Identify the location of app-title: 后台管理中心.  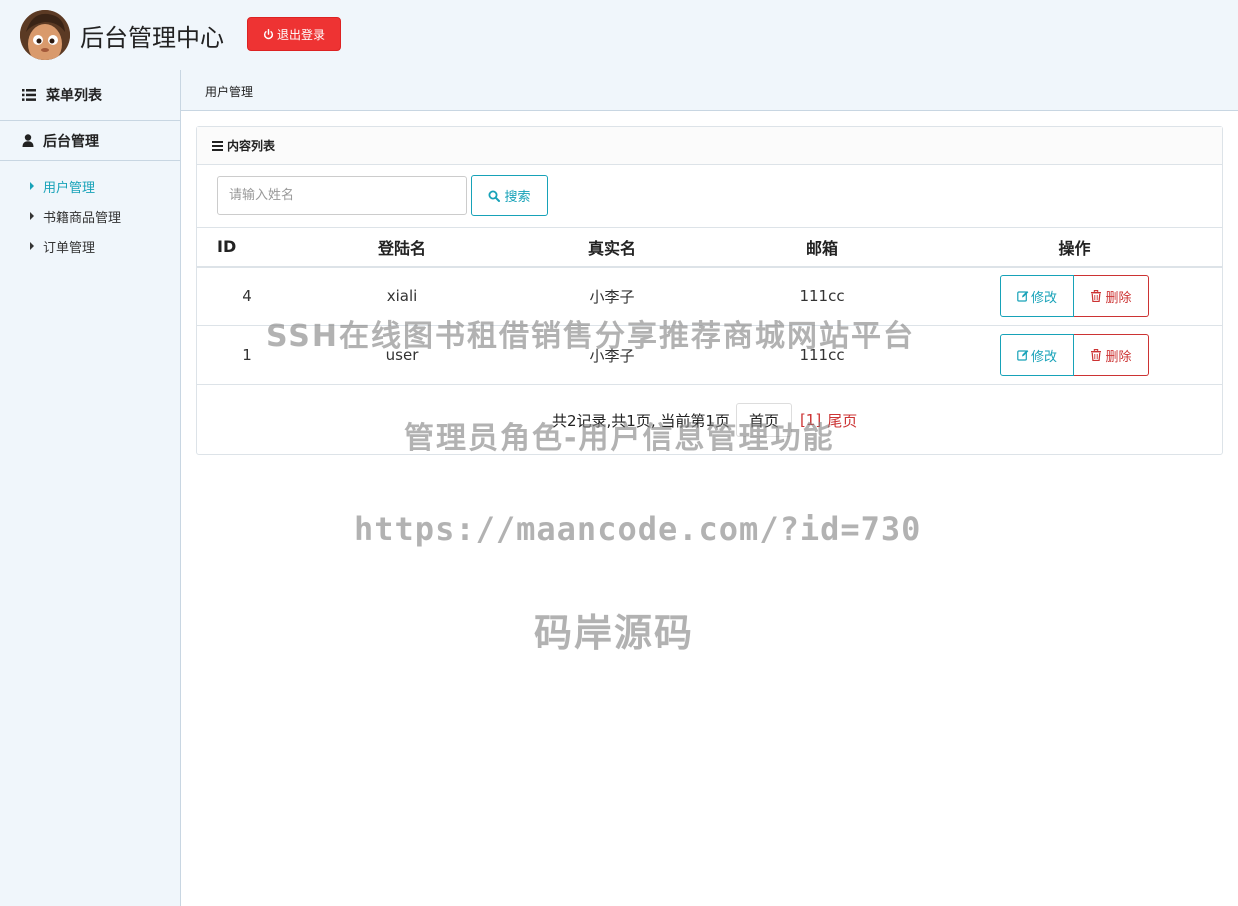
(152, 38).